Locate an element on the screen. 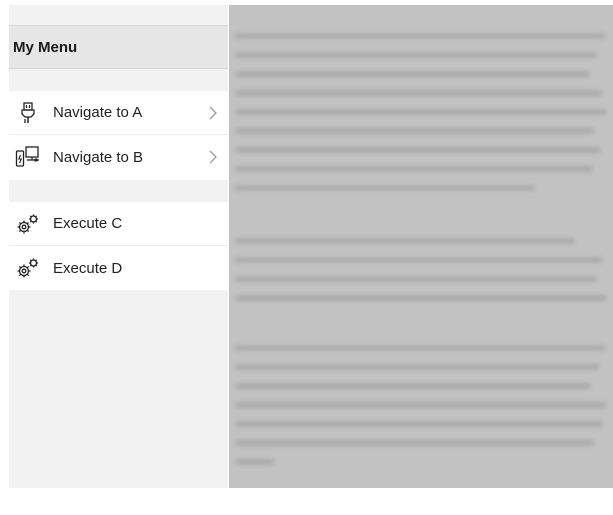 Image resolution: width=613 pixels, height=515 pixels. plug-icon is located at coordinates (28, 113).